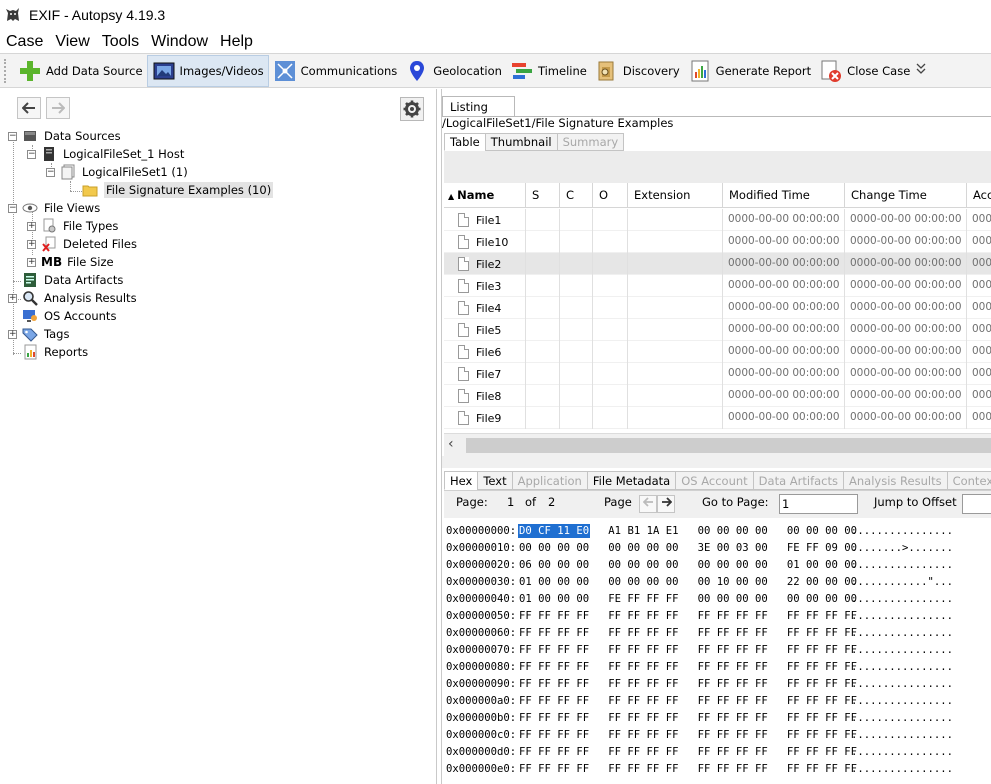  Describe the element at coordinates (70, 262) in the screenshot. I see `tree-item-file-size: + MB File Size` at that location.